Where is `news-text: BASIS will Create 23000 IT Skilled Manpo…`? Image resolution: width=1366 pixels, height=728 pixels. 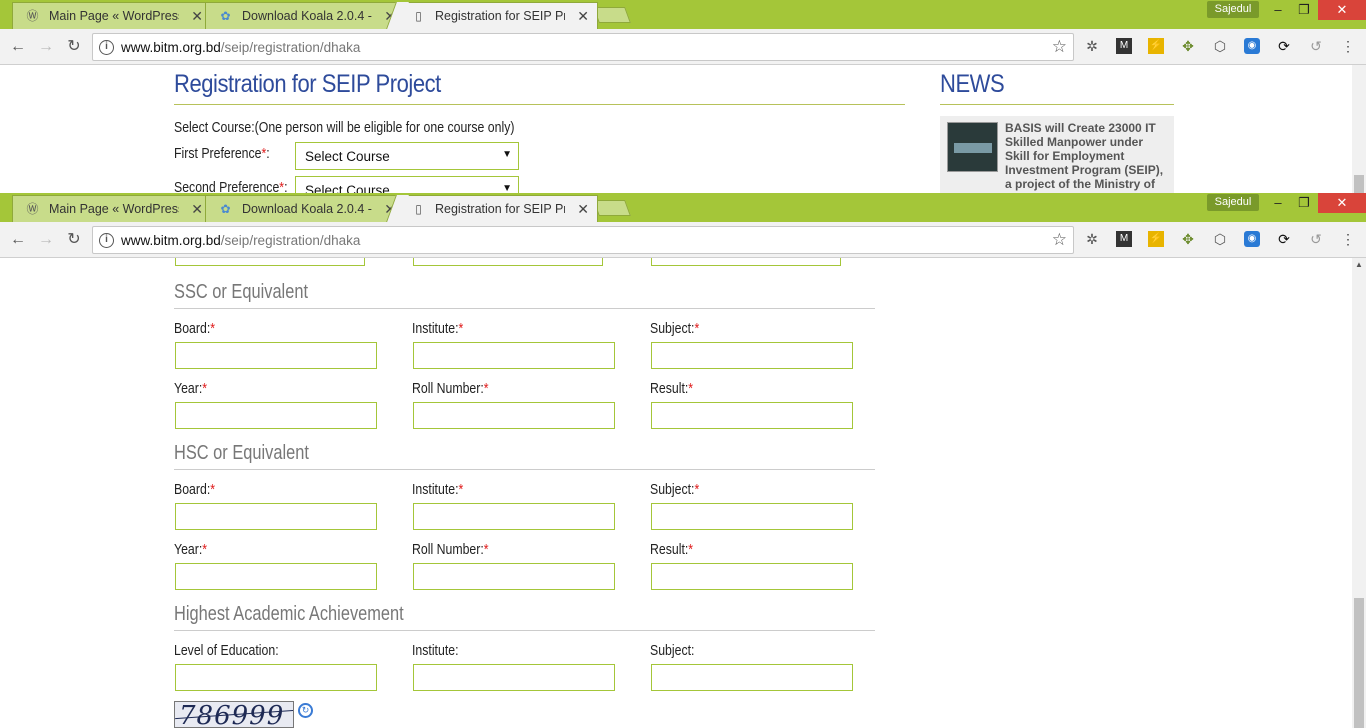 news-text: BASIS will Create 23000 IT Skilled Manpo… is located at coordinates (1087, 156).